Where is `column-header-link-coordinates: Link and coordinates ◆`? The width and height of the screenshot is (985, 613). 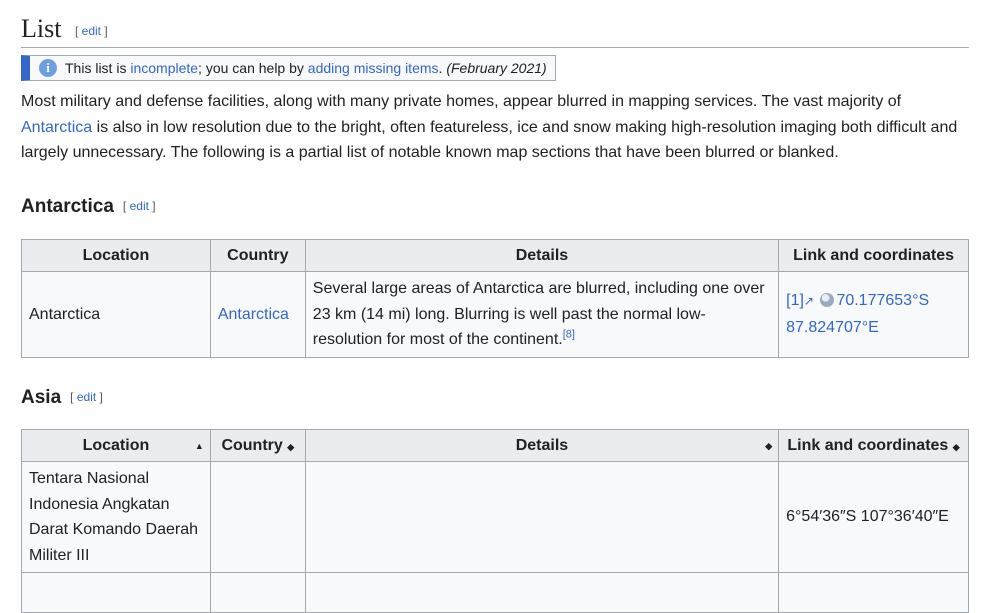
column-header-link-coordinates: Link and coordinates ◆ is located at coordinates (873, 445).